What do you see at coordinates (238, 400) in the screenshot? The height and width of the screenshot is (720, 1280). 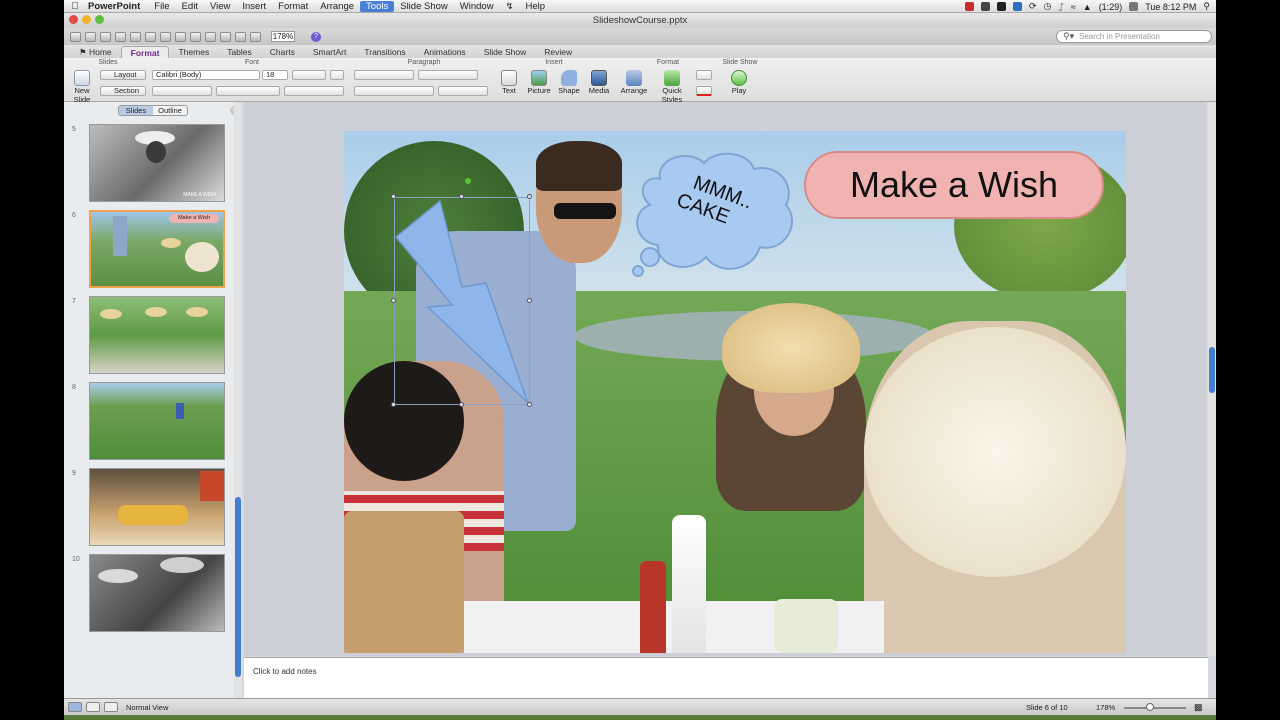 I see `thumbnail-scrollbar` at bounding box center [238, 400].